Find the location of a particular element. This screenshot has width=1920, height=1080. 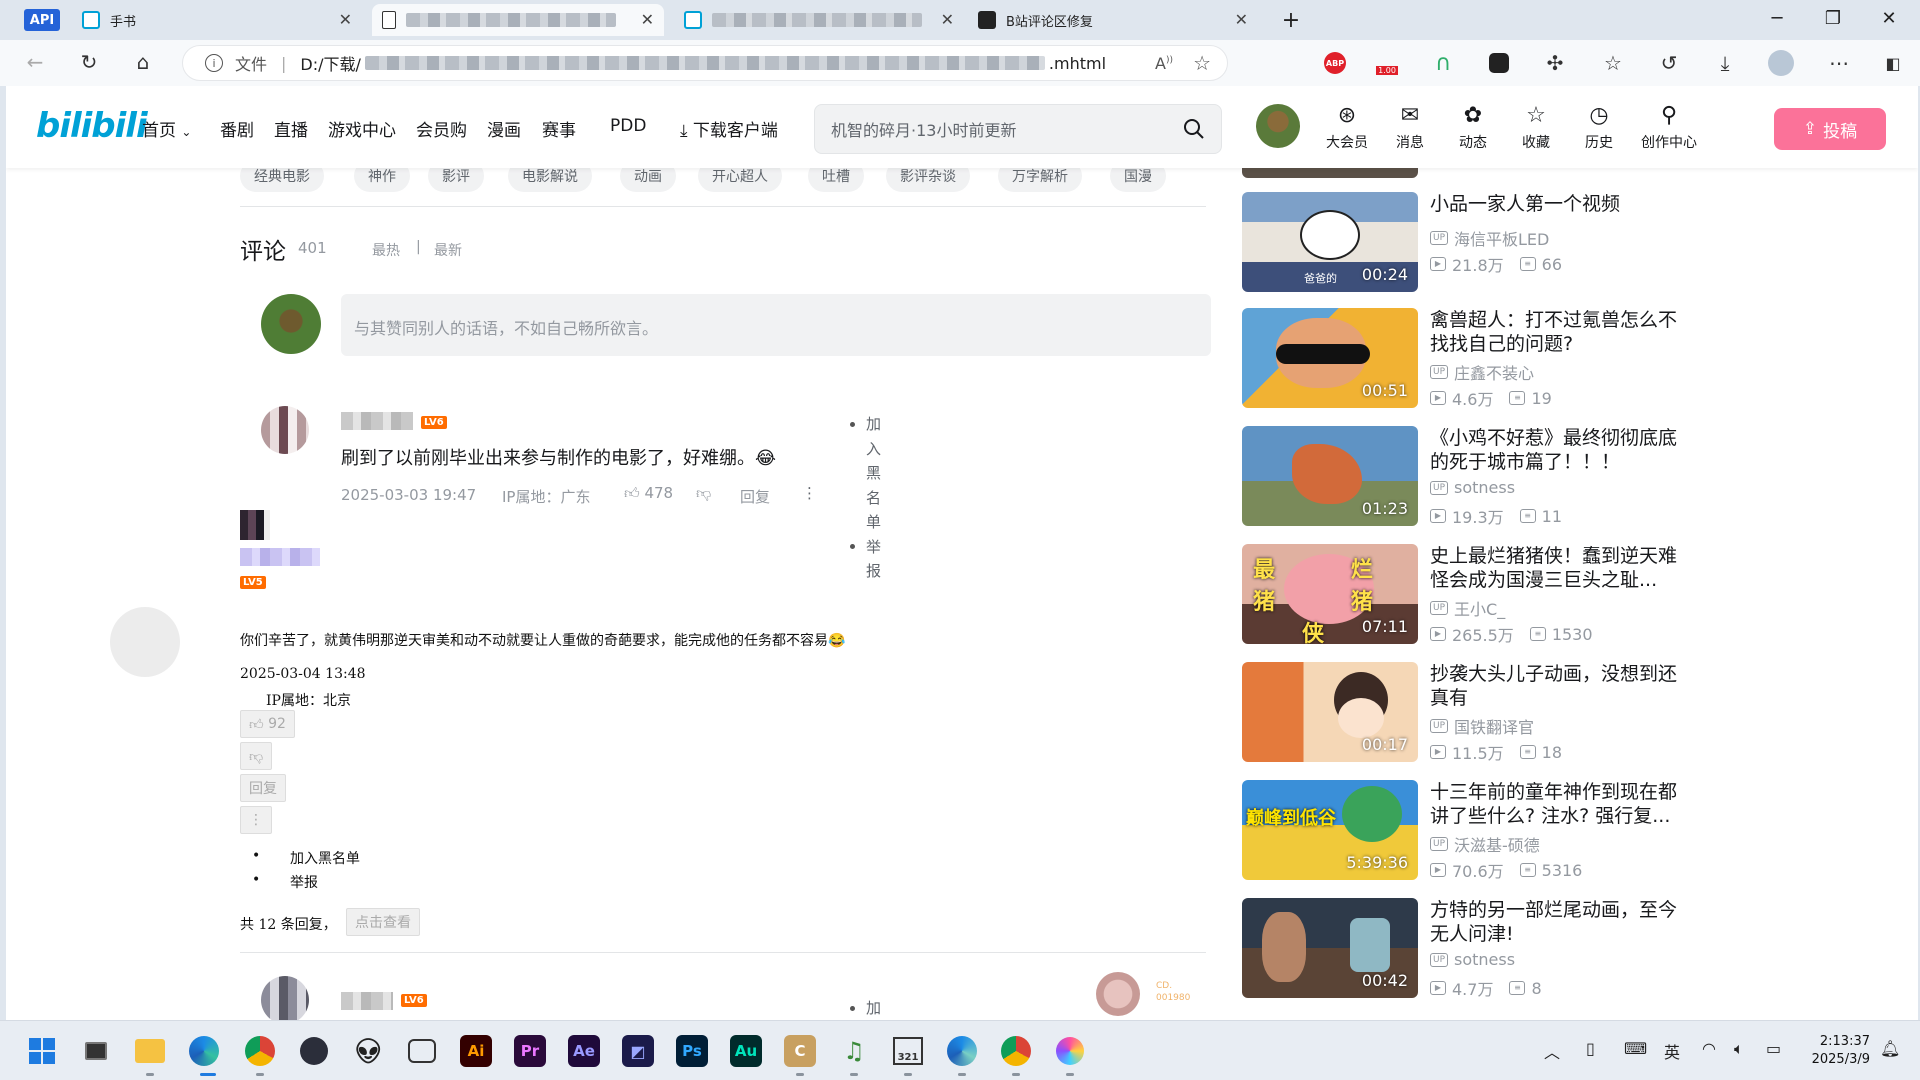

read-aloud-icon: A)) is located at coordinates (1164, 63).